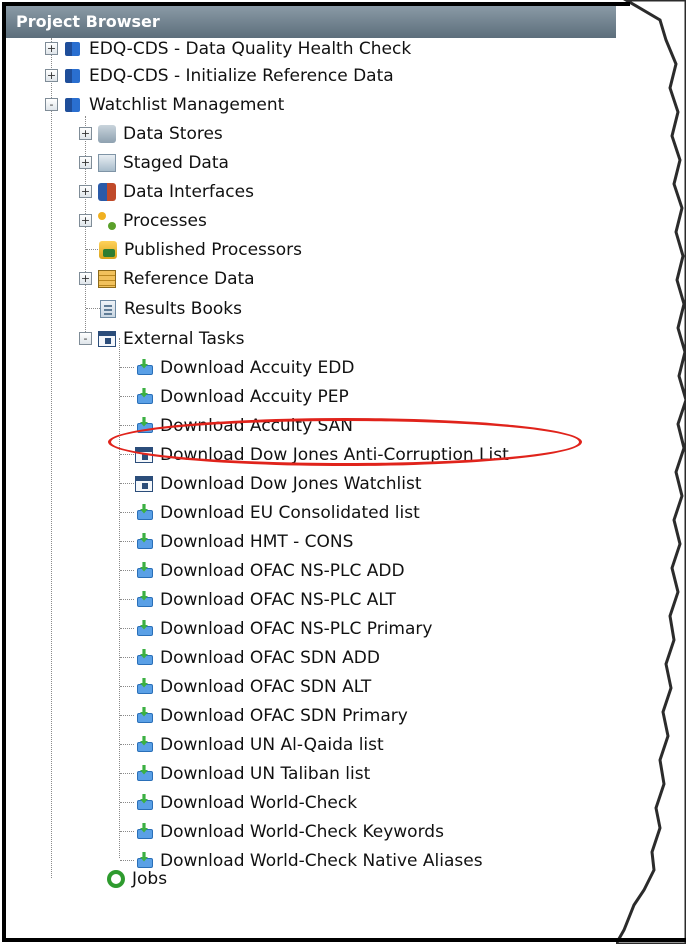 Image resolution: width=686 pixels, height=944 pixels. Describe the element at coordinates (284, 715) in the screenshot. I see `task-label: Download OFAC SDN Primary` at that location.